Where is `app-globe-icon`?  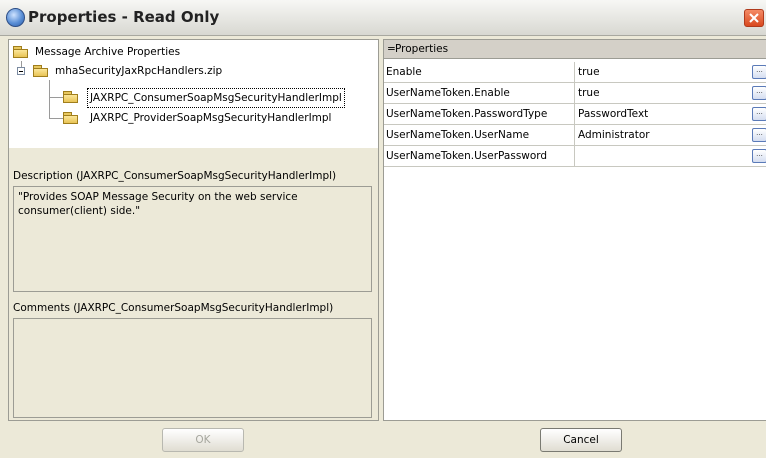
app-globe-icon is located at coordinates (15, 17).